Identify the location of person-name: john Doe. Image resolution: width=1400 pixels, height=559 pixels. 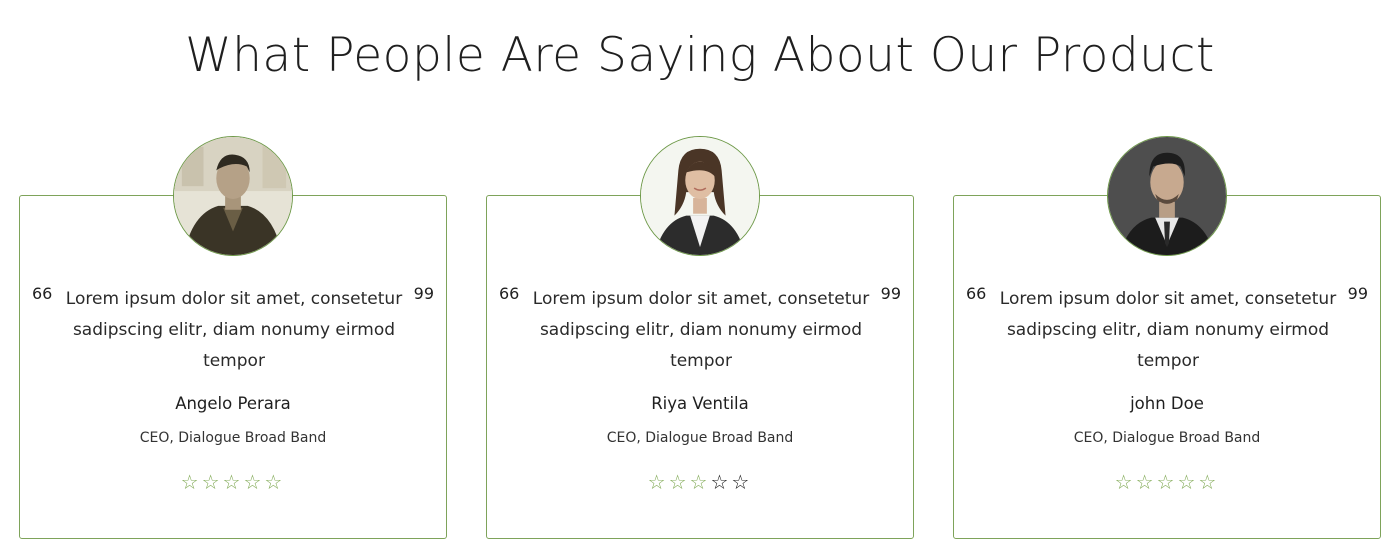
(1167, 403).